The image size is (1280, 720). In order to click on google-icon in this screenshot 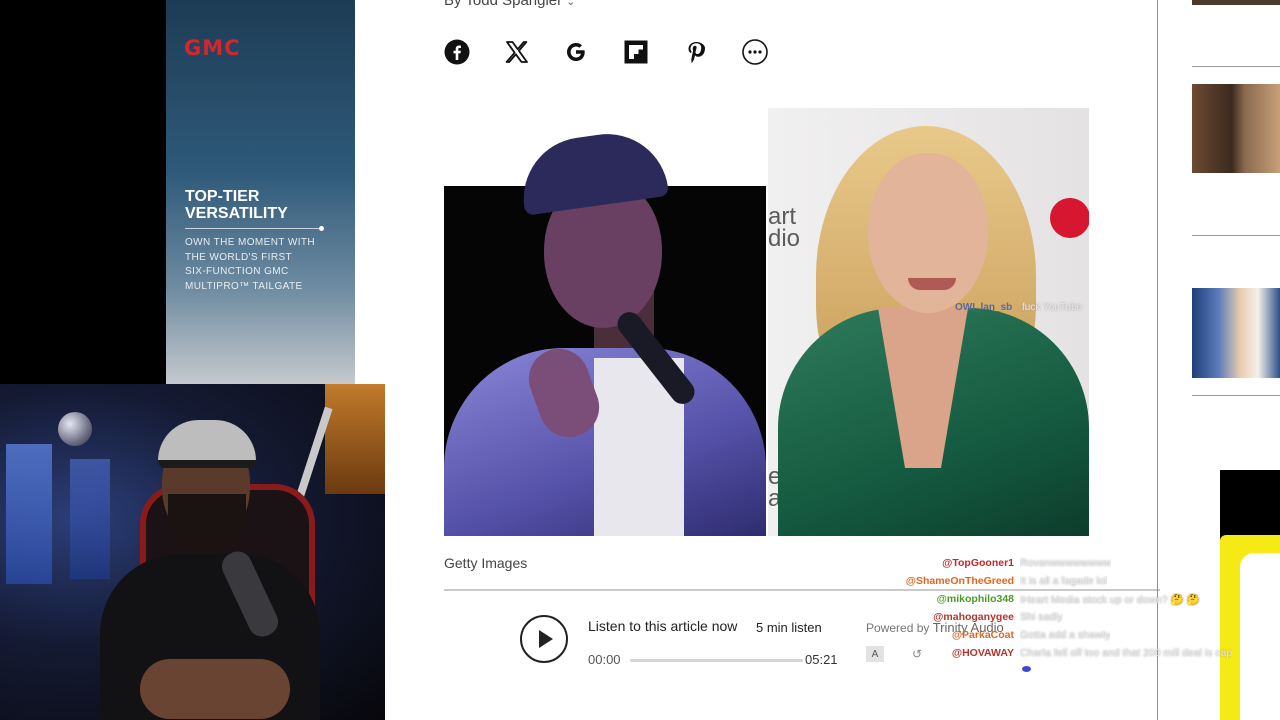, I will do `click(576, 52)`.